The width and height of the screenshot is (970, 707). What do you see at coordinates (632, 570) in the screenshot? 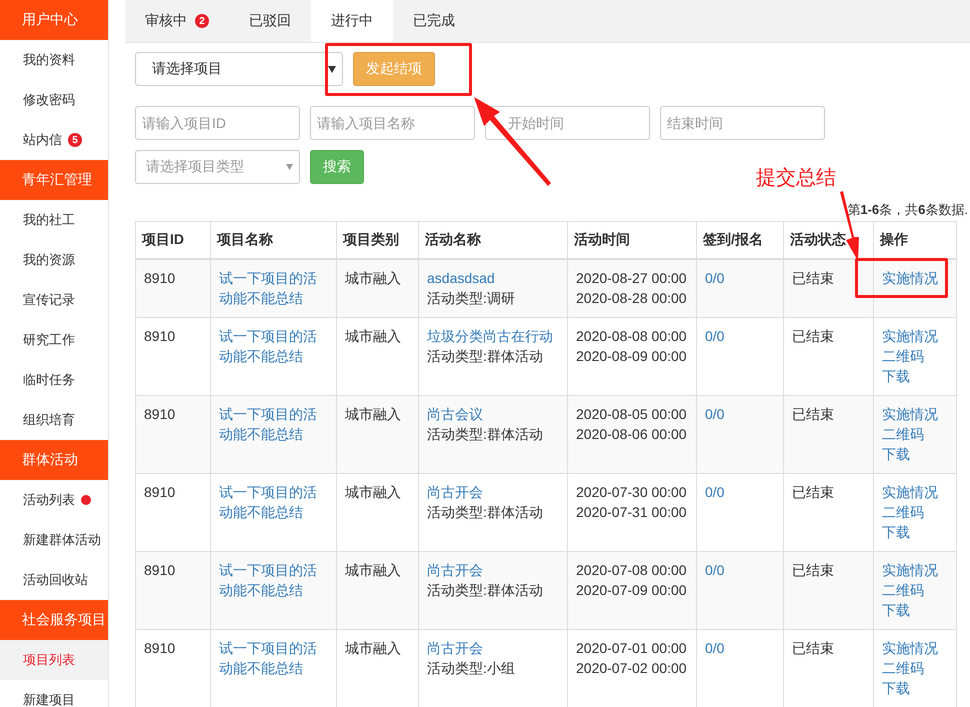
I see `table-cell-text: 2020-07-08 00:00` at bounding box center [632, 570].